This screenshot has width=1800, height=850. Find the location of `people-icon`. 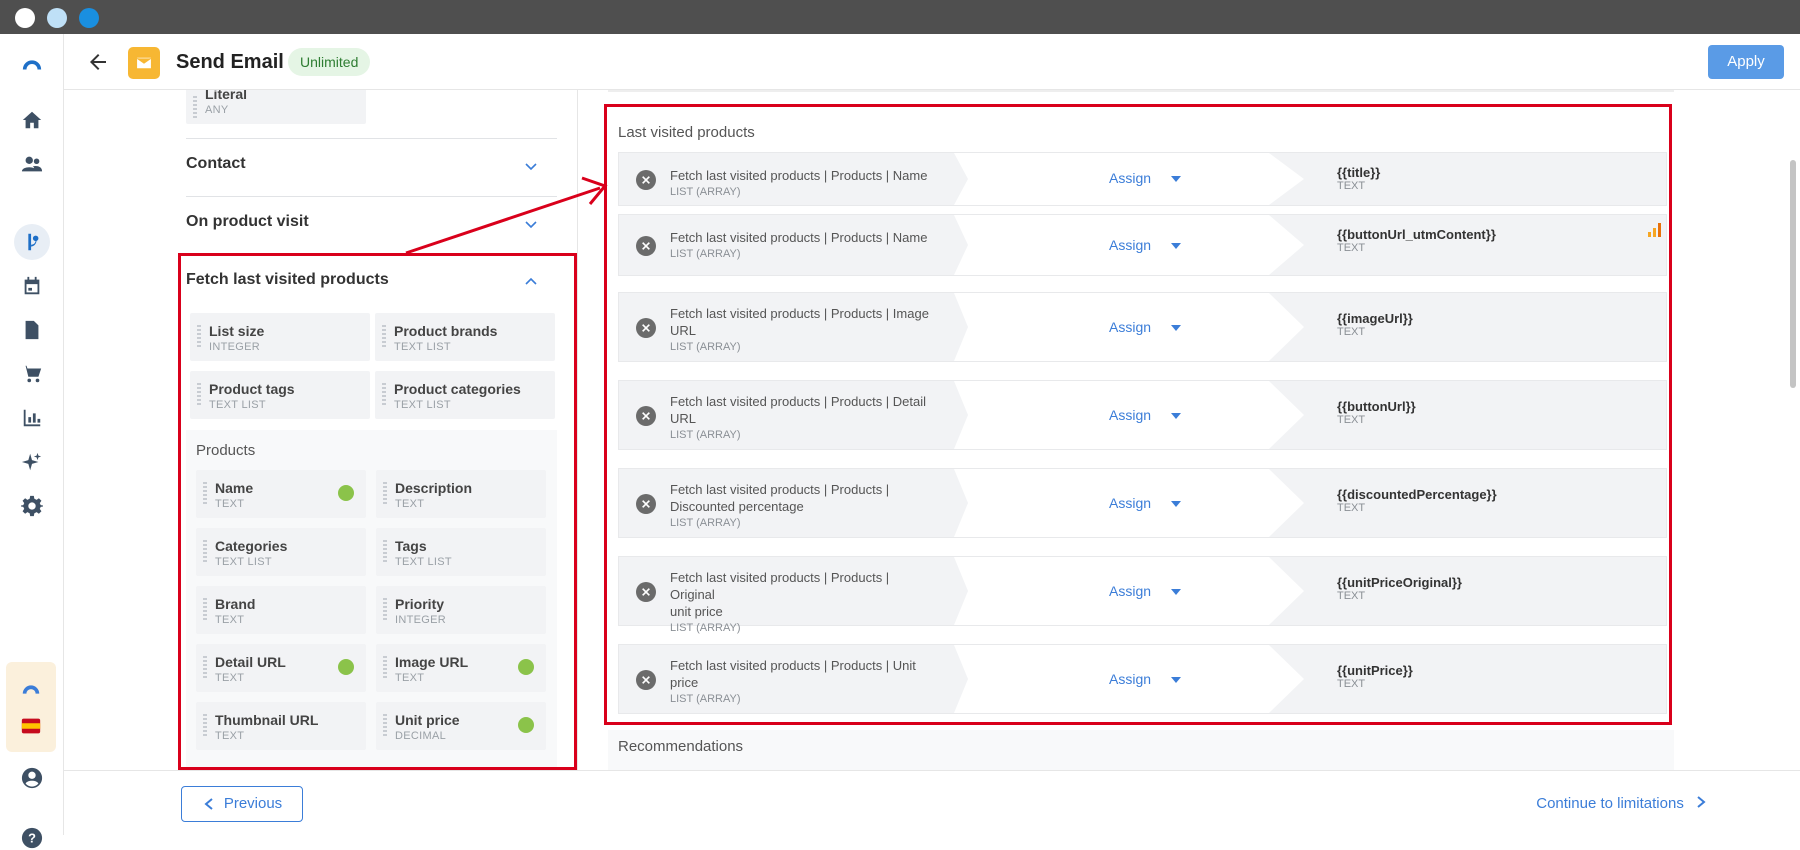

people-icon is located at coordinates (32, 164).